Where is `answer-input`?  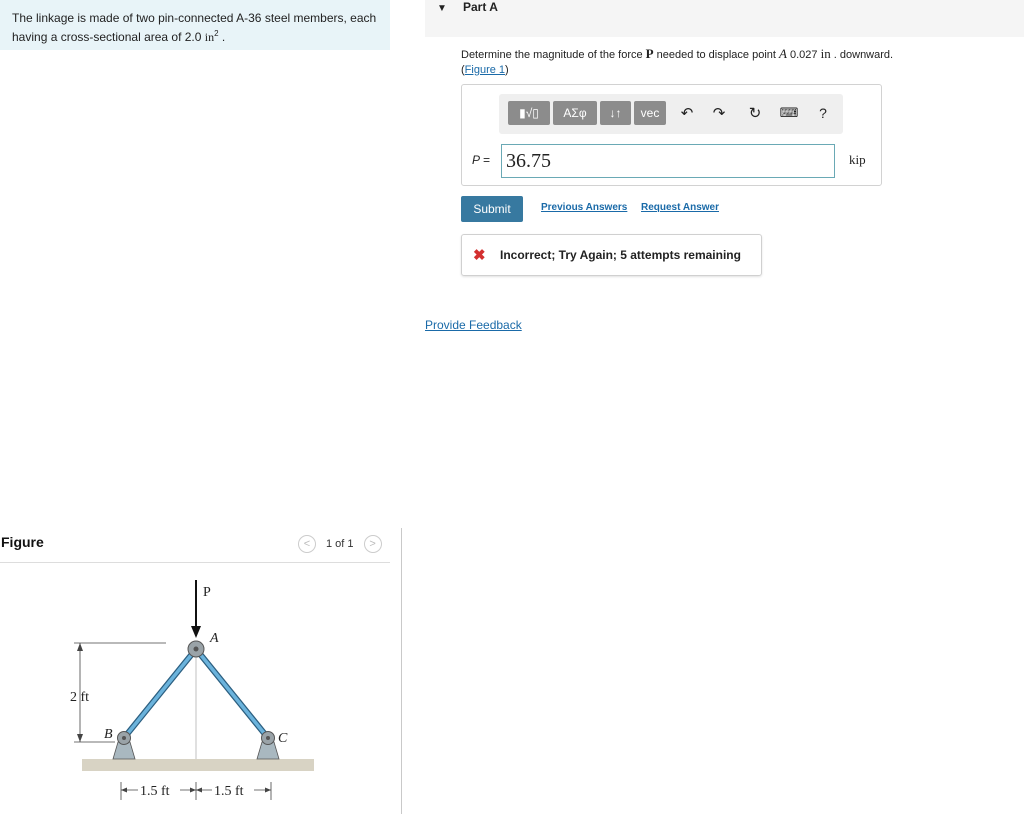
answer-input is located at coordinates (668, 161).